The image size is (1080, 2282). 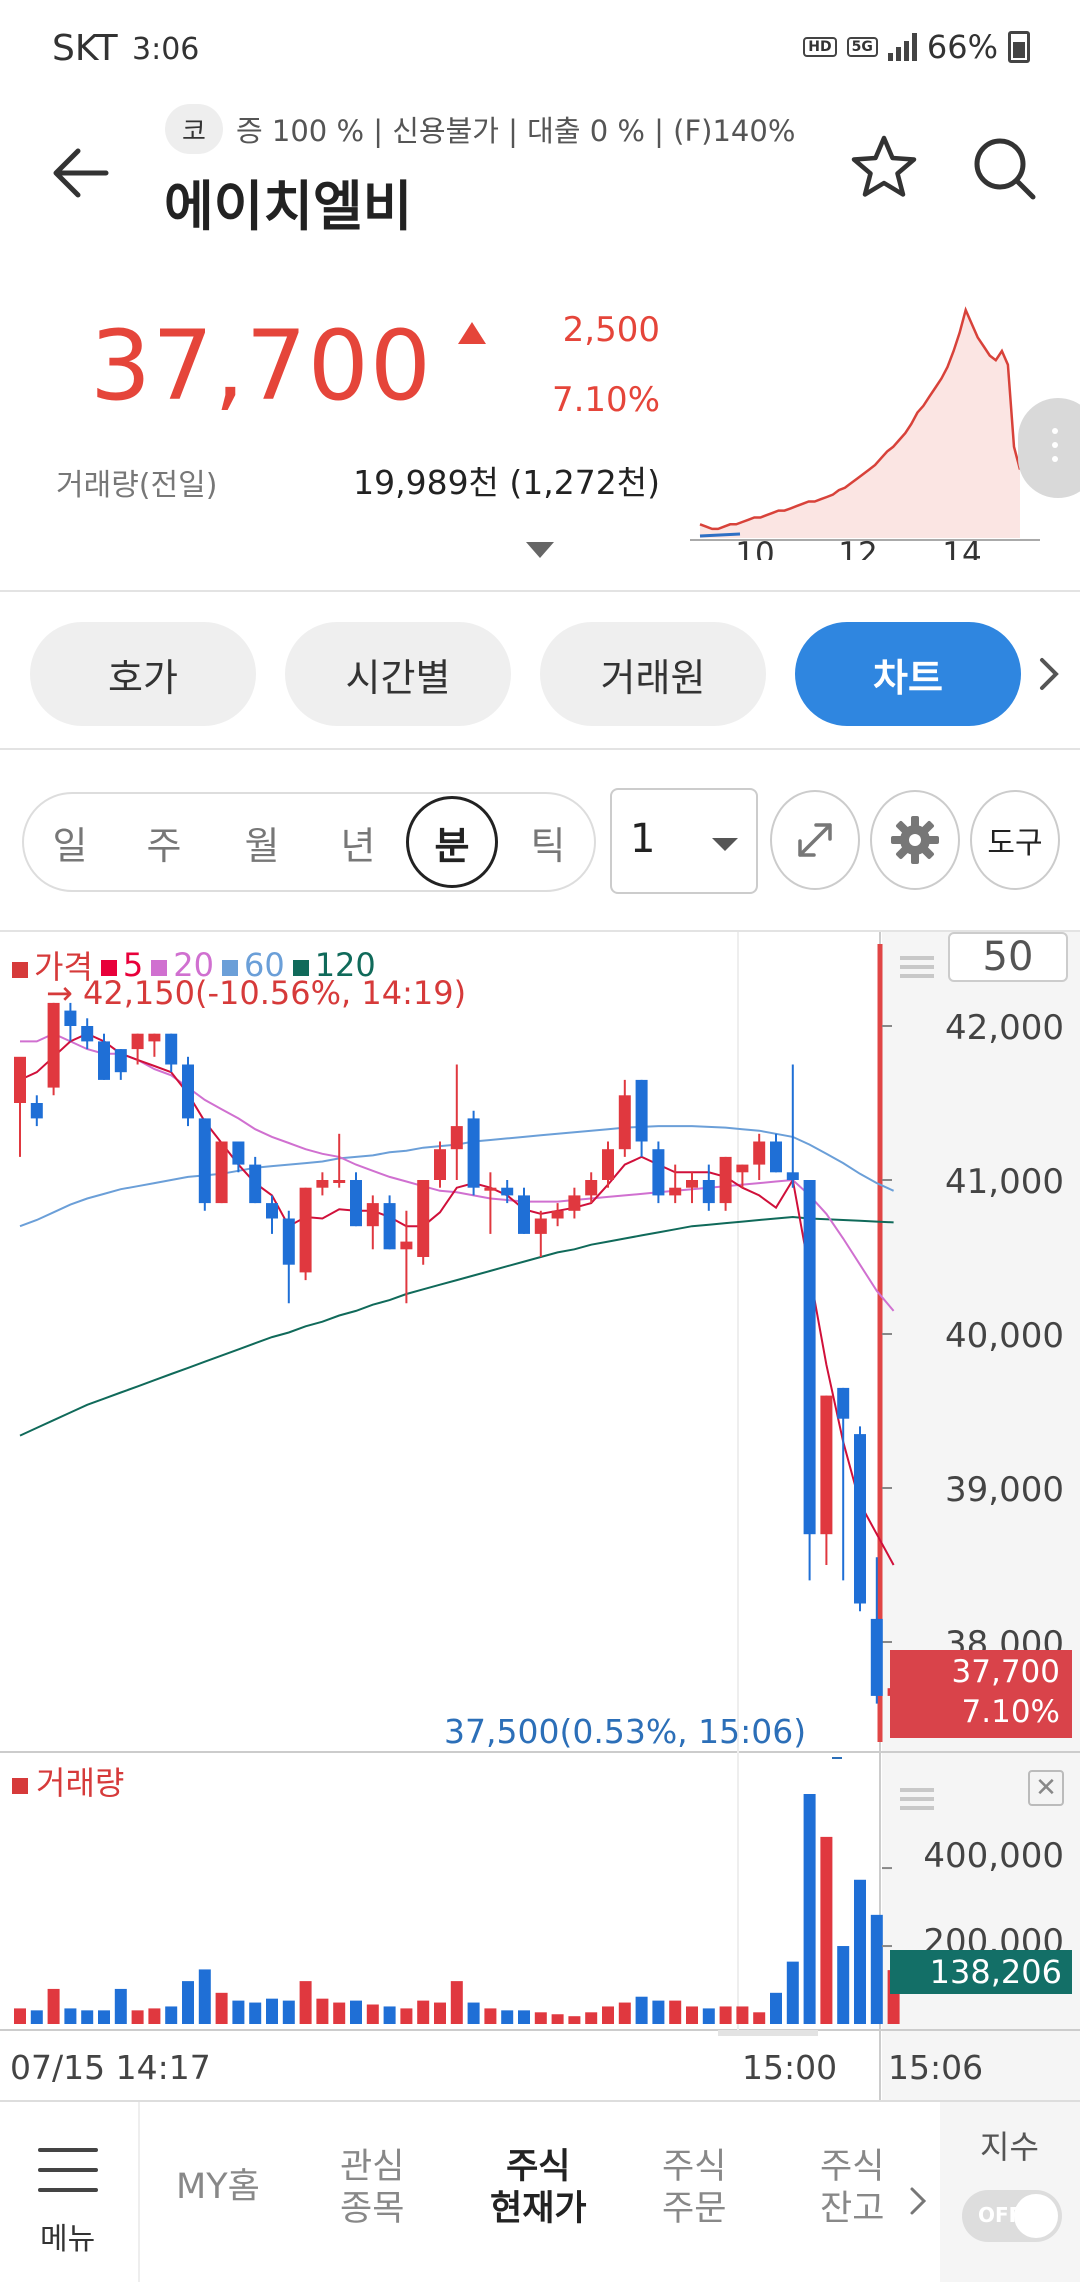 I want to click on interval-dropdown: 1, so click(x=684, y=841).